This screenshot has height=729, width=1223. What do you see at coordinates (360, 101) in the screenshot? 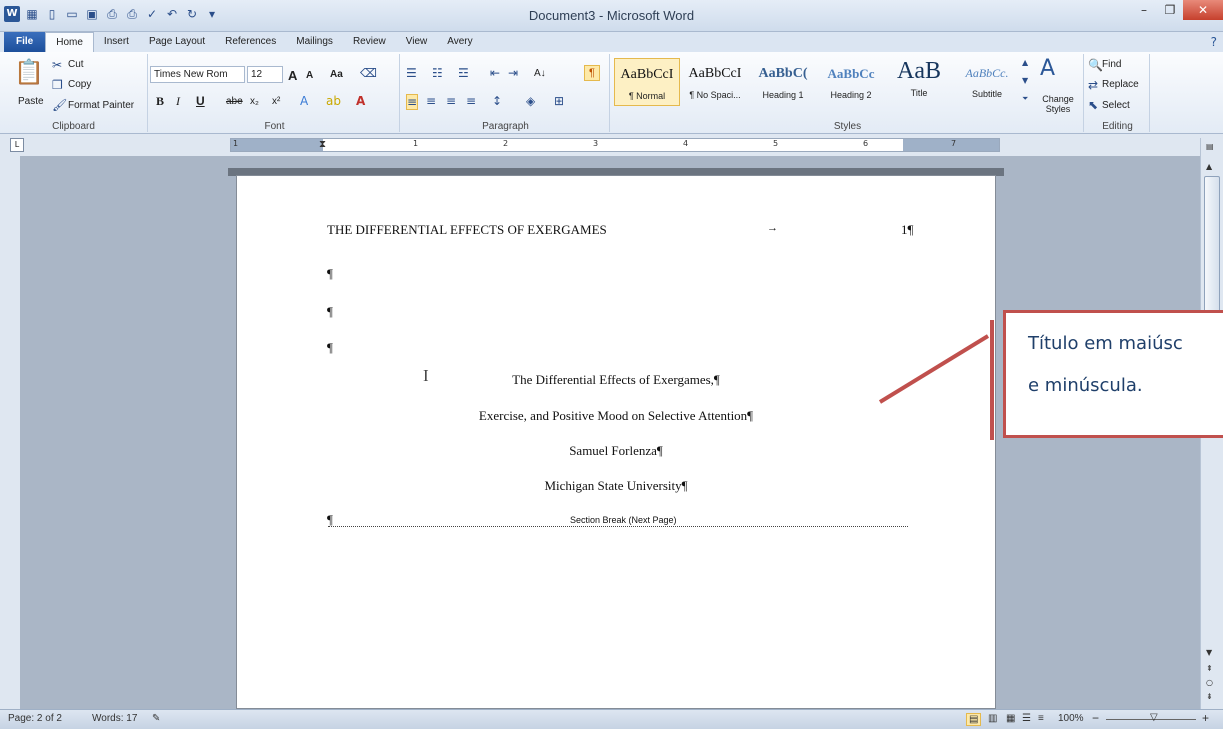
I see `font-color-icon: A` at bounding box center [360, 101].